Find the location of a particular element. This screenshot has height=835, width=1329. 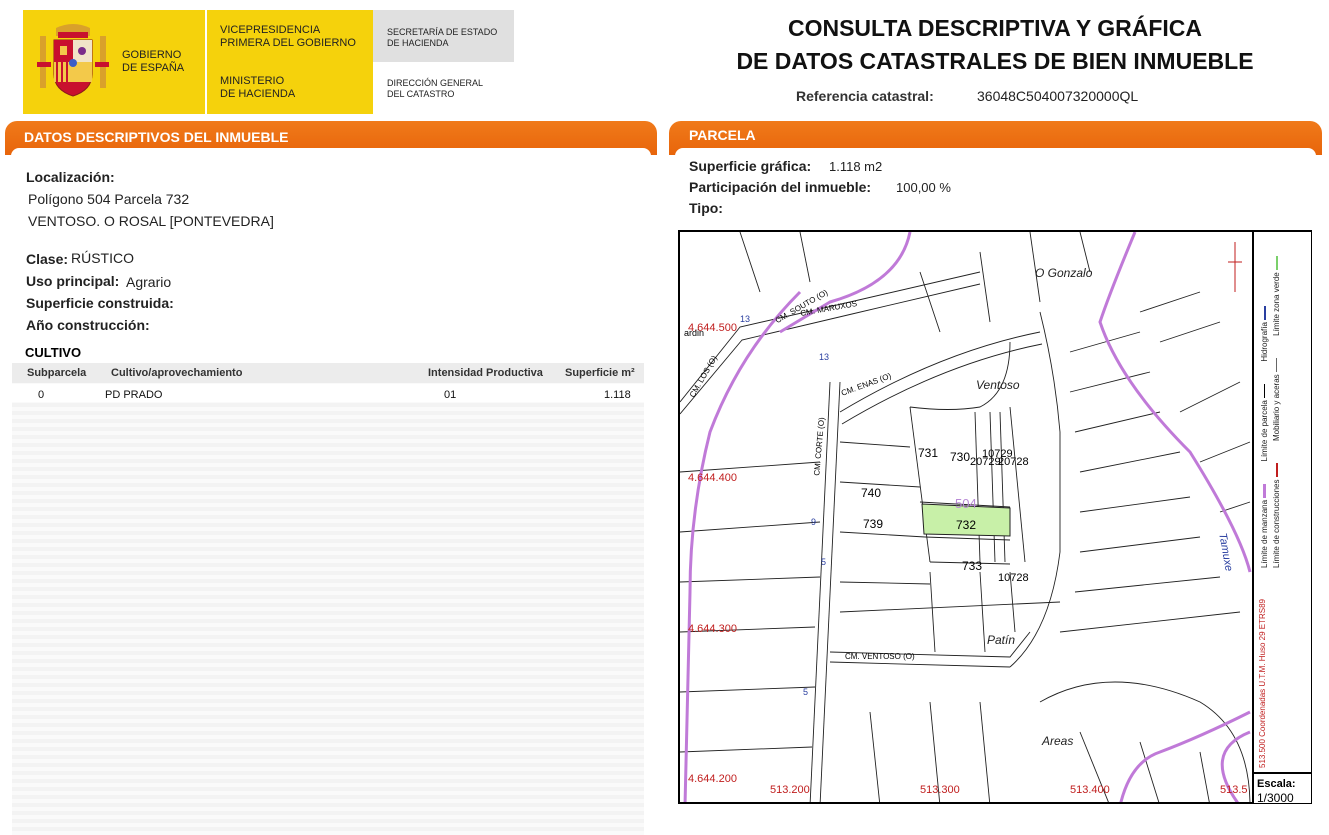

cultivo-title: CULTIVO is located at coordinates (53, 352).